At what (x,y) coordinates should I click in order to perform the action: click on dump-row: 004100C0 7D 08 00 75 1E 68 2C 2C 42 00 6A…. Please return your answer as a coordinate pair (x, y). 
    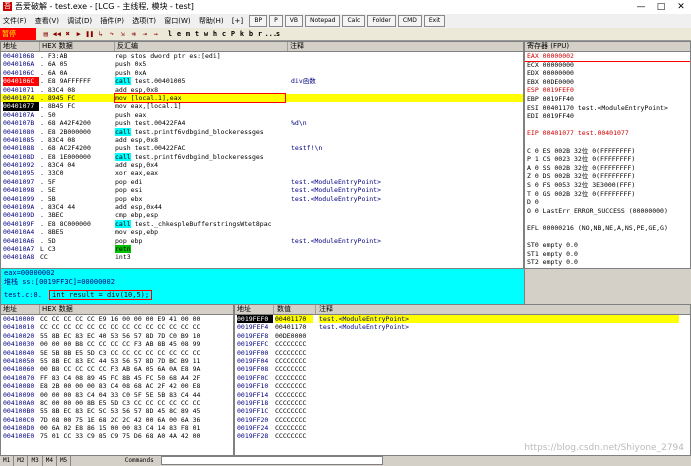
    Looking at the image, I should click on (117, 420).